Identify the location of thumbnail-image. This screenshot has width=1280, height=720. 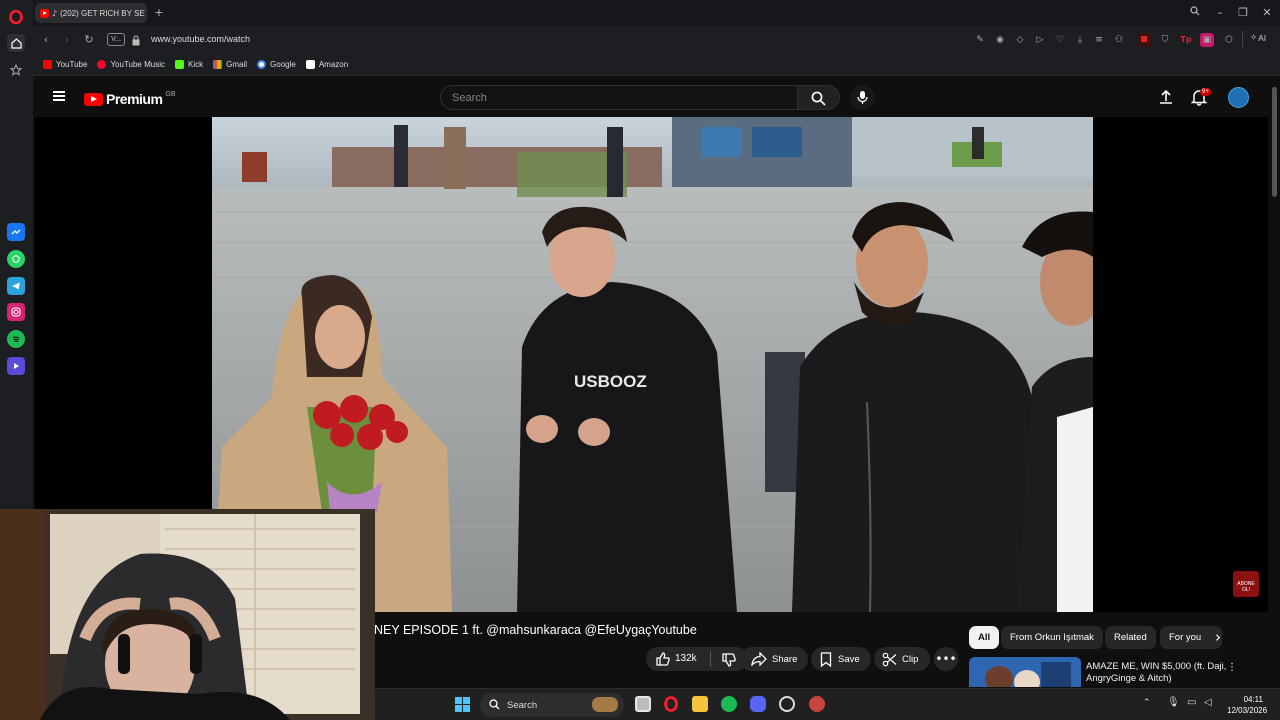
(1025, 672).